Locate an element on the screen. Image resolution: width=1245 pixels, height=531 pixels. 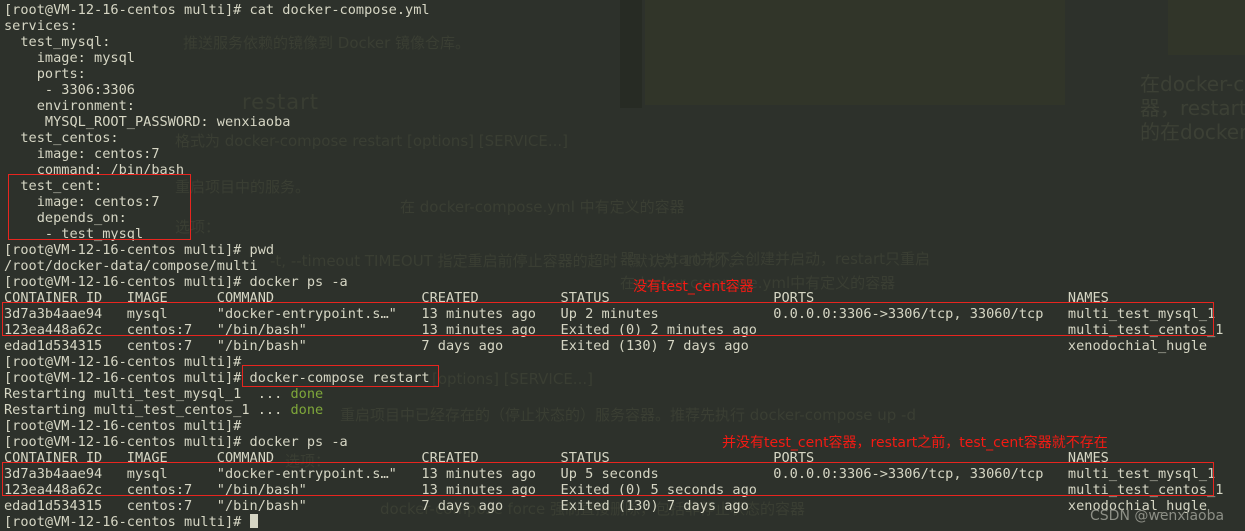
csdn-watermark: CSDN @wenxiaoba is located at coordinates (1157, 516).